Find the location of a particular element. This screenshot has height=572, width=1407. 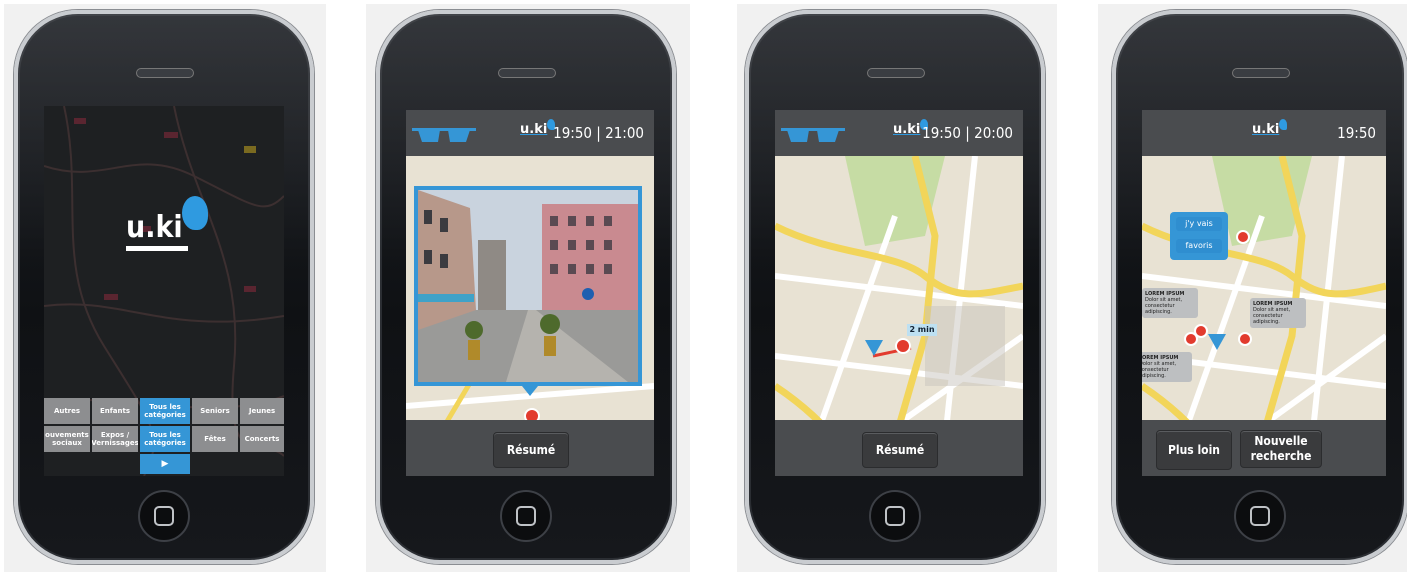

next-button: ▶ is located at coordinates (165, 464).